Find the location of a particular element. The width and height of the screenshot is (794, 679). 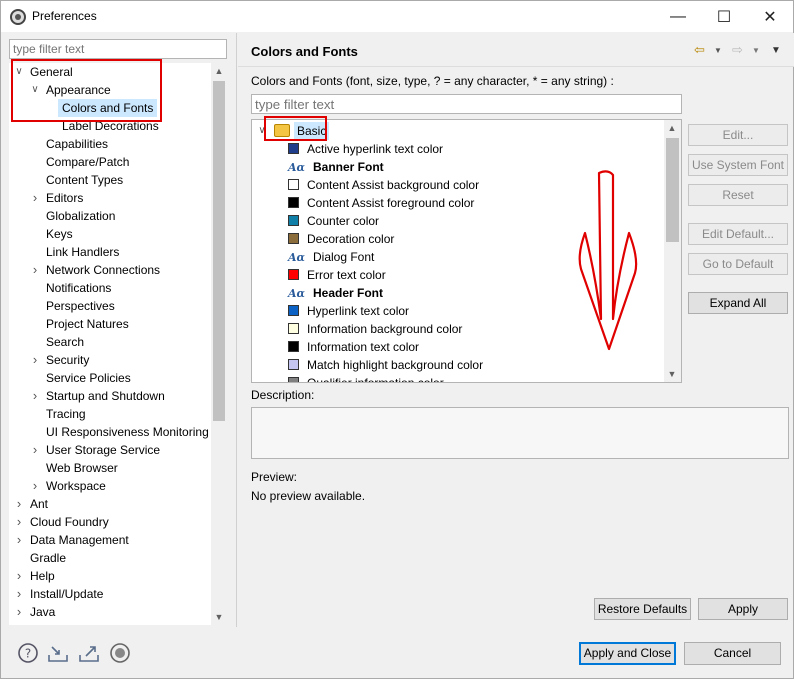

tree-item: Globalization is located at coordinates (110, 216).